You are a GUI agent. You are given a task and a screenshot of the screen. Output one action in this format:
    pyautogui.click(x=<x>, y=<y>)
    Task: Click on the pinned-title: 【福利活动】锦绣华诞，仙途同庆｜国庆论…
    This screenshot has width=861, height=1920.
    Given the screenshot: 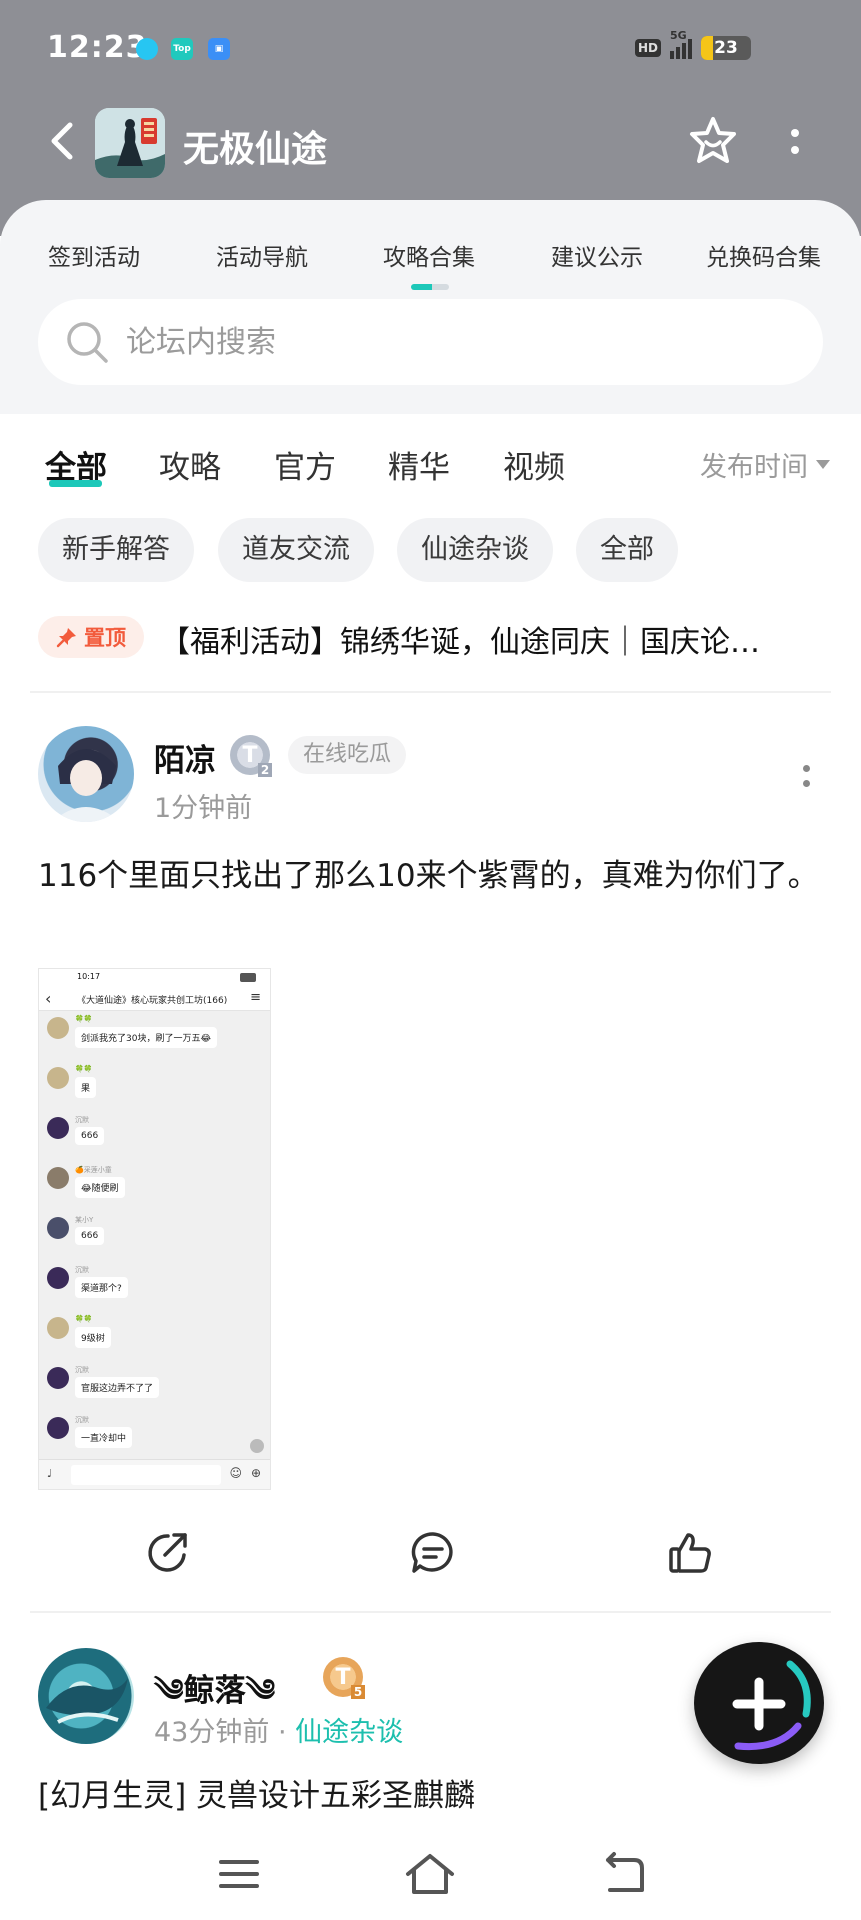 What is the action you would take?
    pyautogui.click(x=460, y=642)
    